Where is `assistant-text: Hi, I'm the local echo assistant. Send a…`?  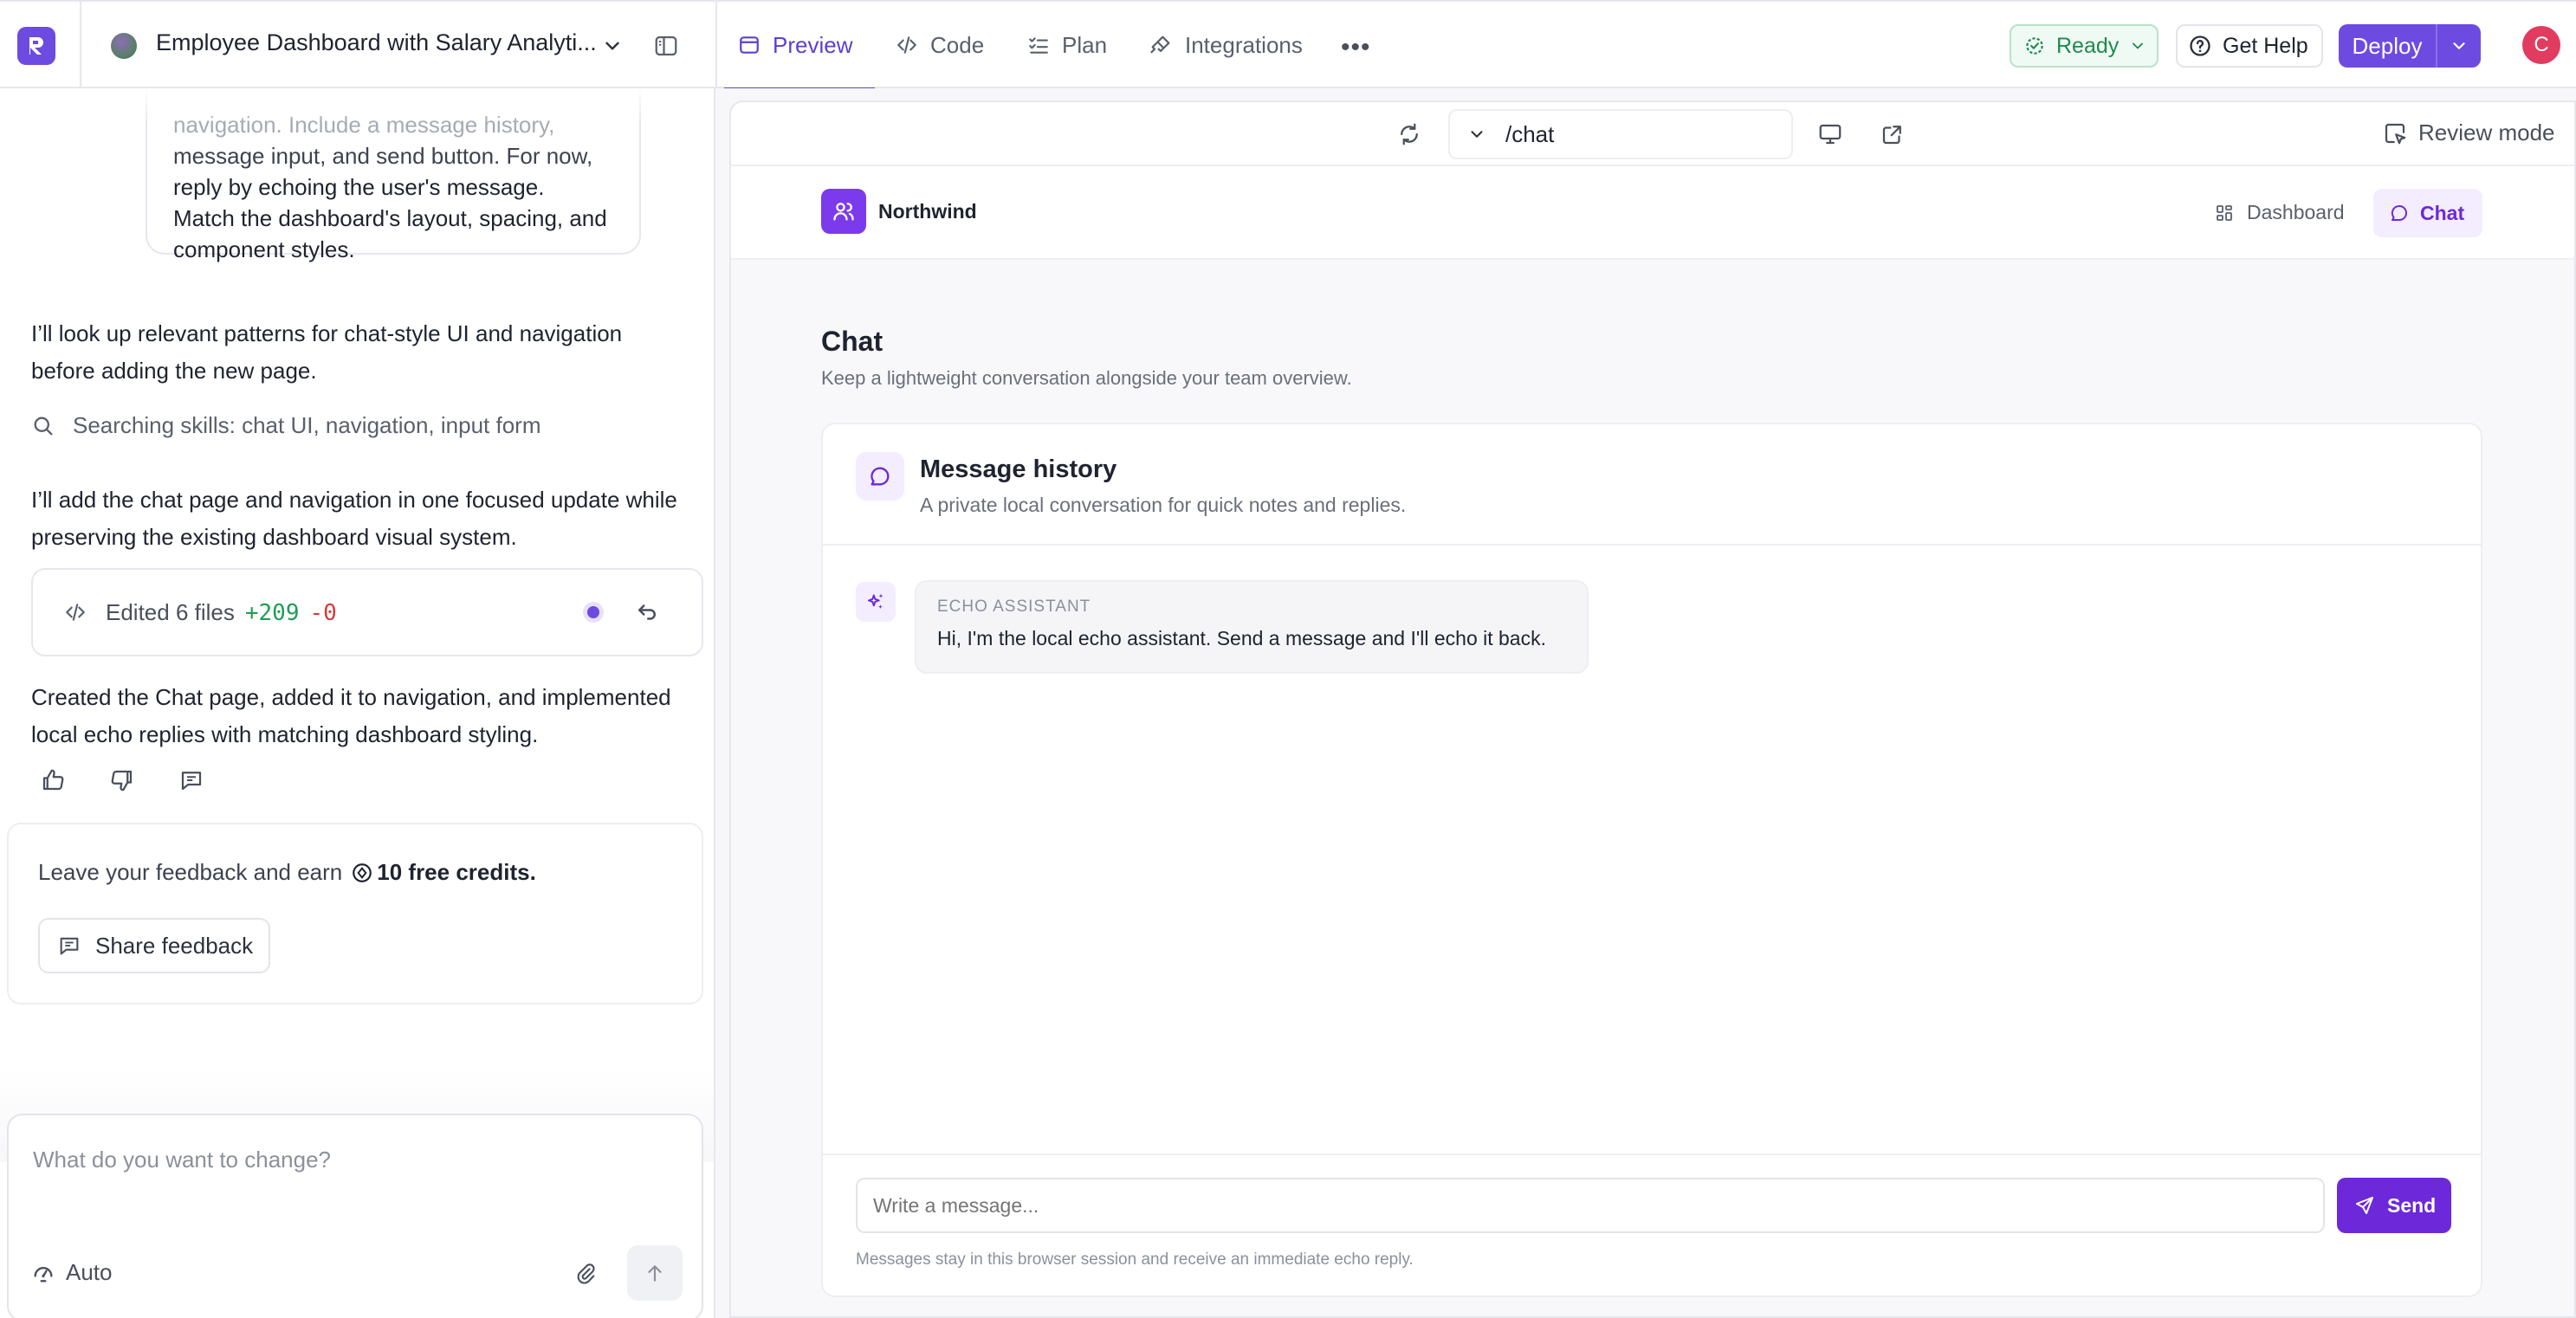
assistant-text: Hi, I'm the local echo assistant. Send a… is located at coordinates (1241, 638).